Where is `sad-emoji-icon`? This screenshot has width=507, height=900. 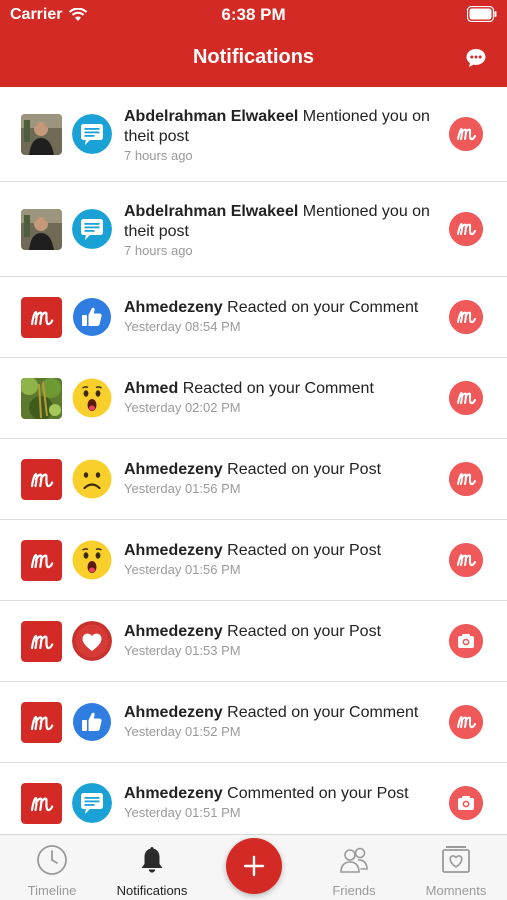 sad-emoji-icon is located at coordinates (92, 479).